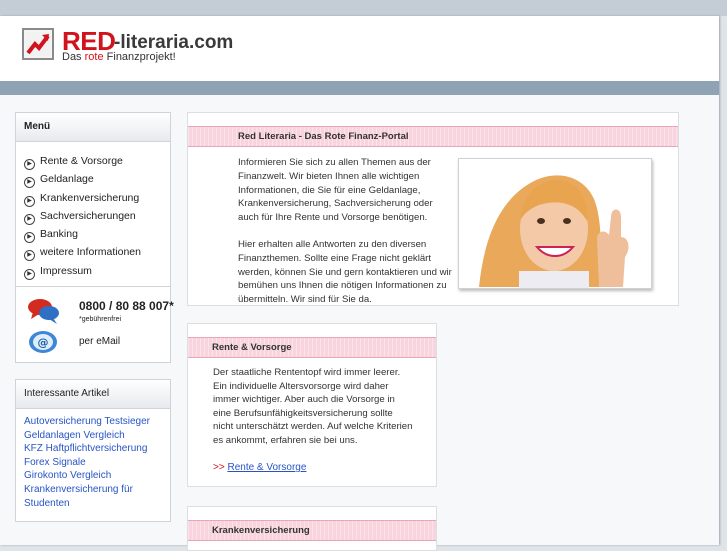 The image size is (727, 551). Describe the element at coordinates (555, 223) in the screenshot. I see `woman-thumbs-up-image` at that location.